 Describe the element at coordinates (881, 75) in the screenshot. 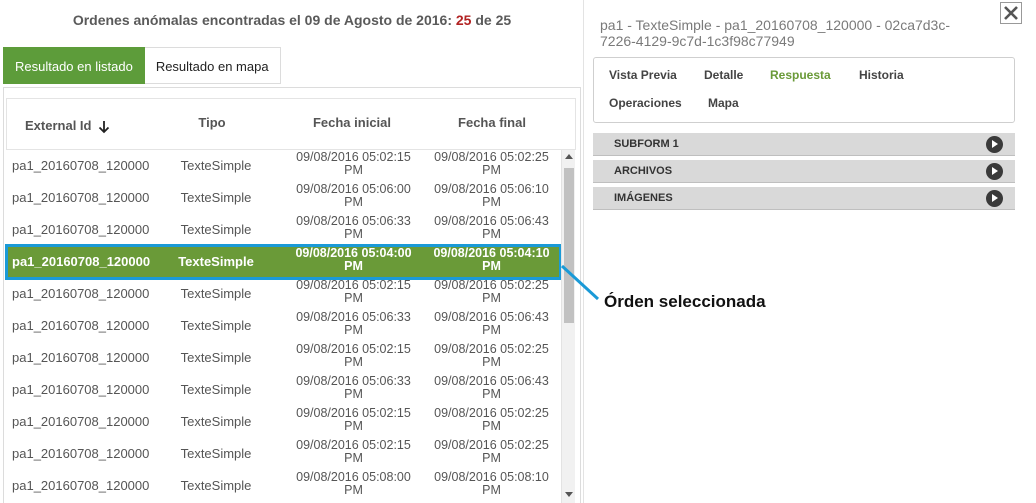

I see `tab-historia: Historia` at that location.